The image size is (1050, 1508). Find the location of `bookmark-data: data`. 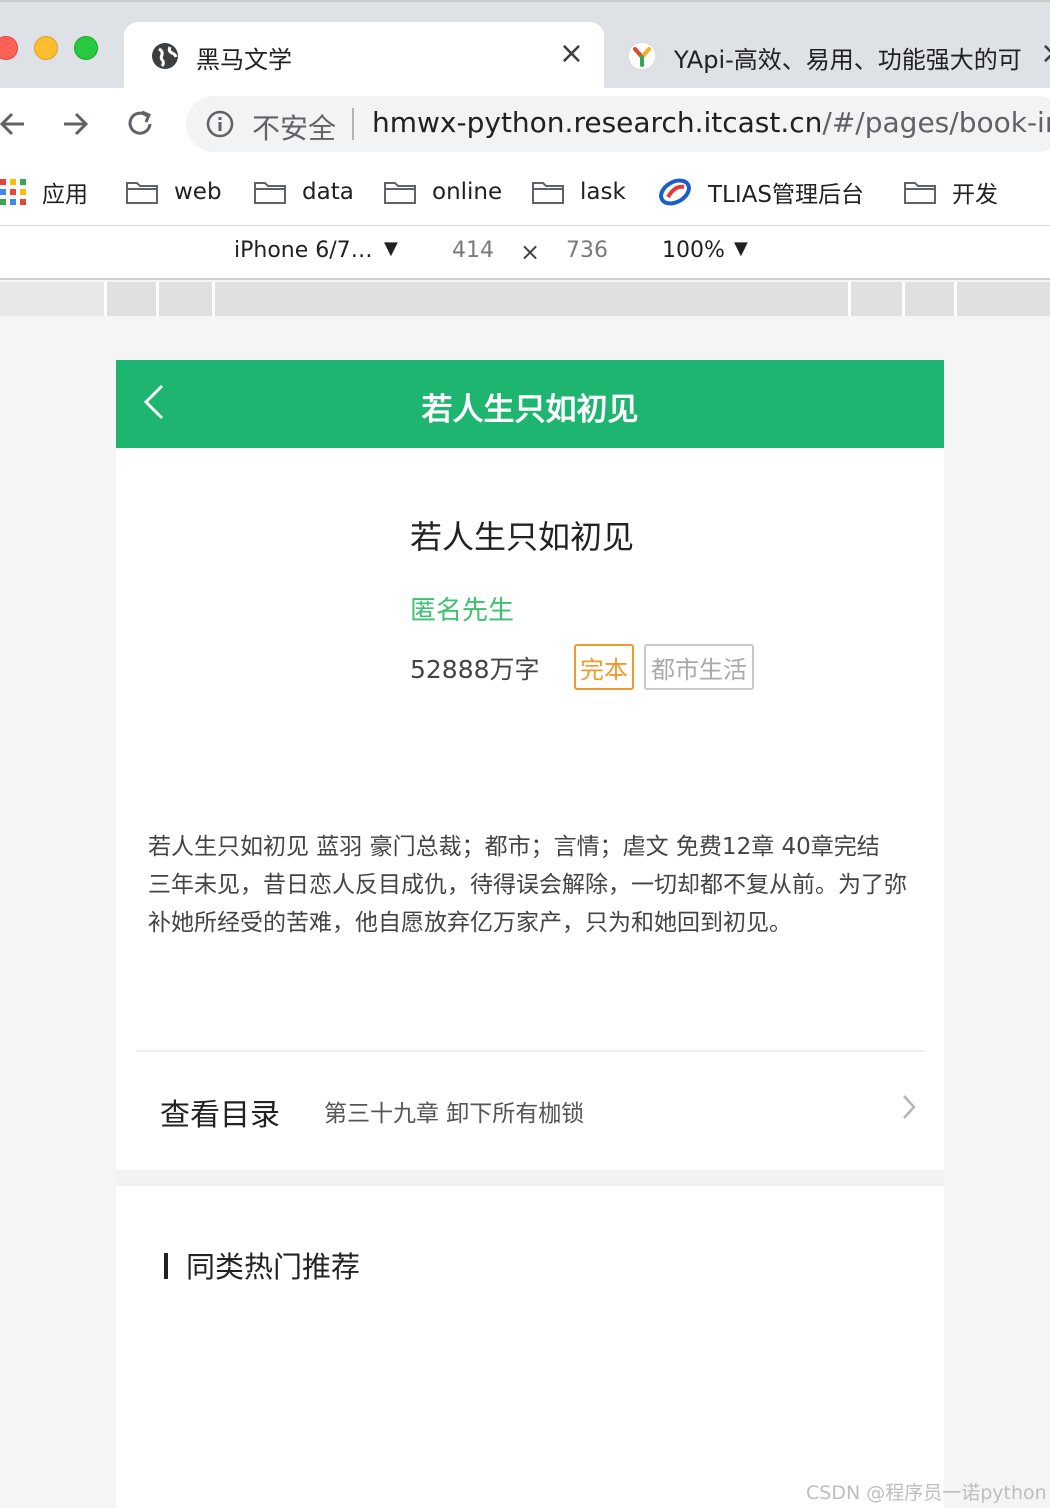

bookmark-data: data is located at coordinates (304, 192).